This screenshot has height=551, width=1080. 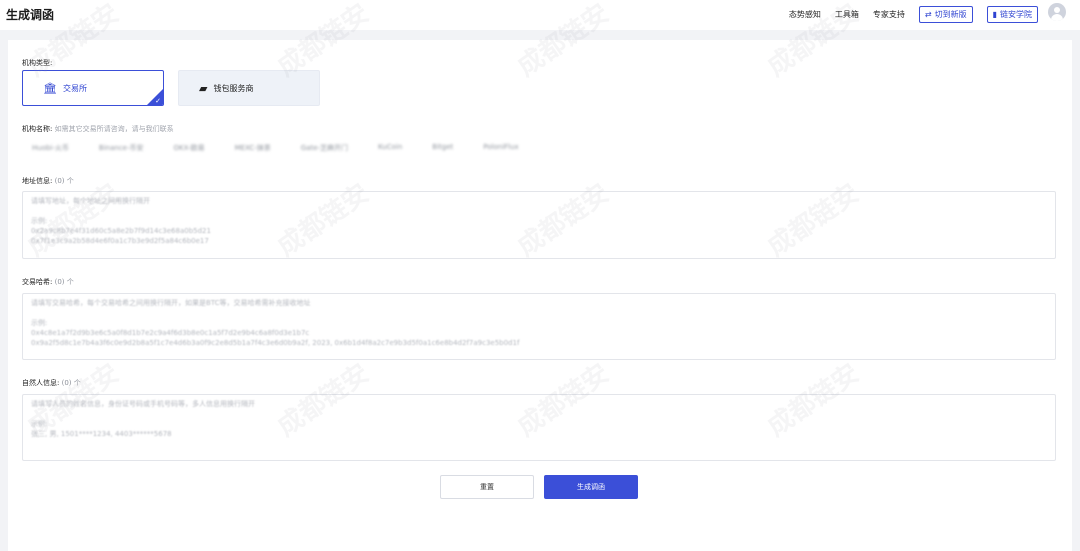 What do you see at coordinates (390, 148) in the screenshot?
I see `exchange-option: KuCoin` at bounding box center [390, 148].